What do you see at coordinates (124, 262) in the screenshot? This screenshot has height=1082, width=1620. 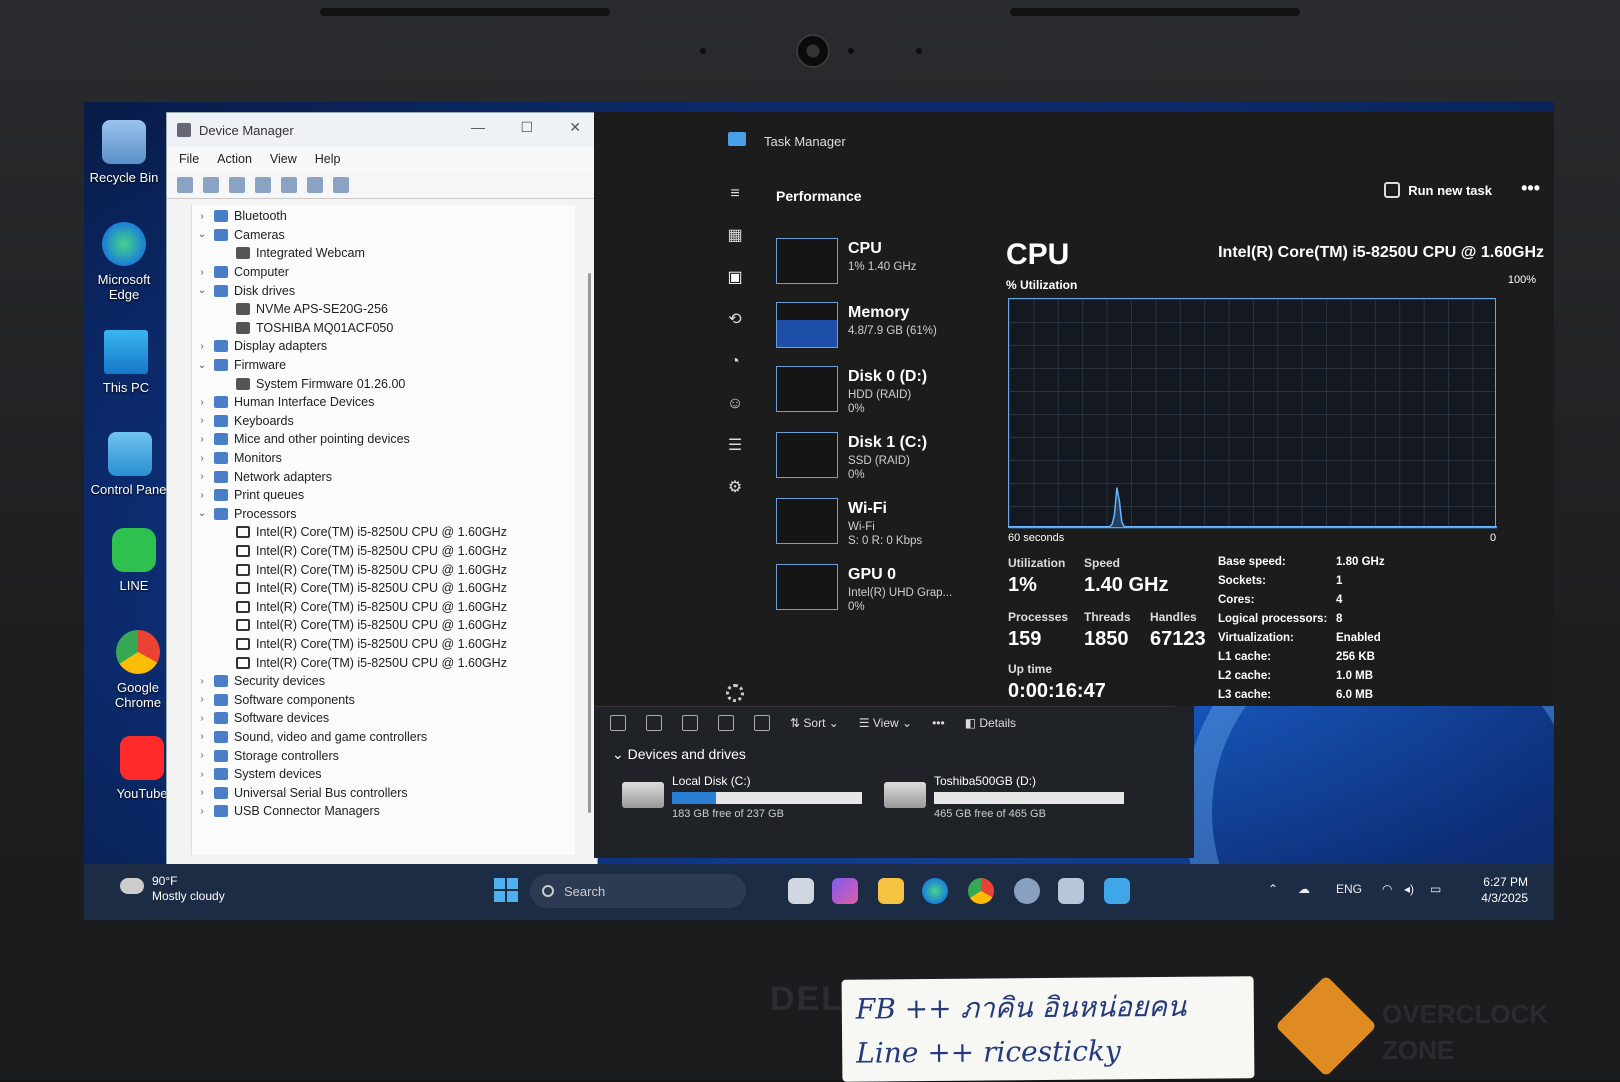 I see `desktop-icon-edge: Microsoft Edge` at bounding box center [124, 262].